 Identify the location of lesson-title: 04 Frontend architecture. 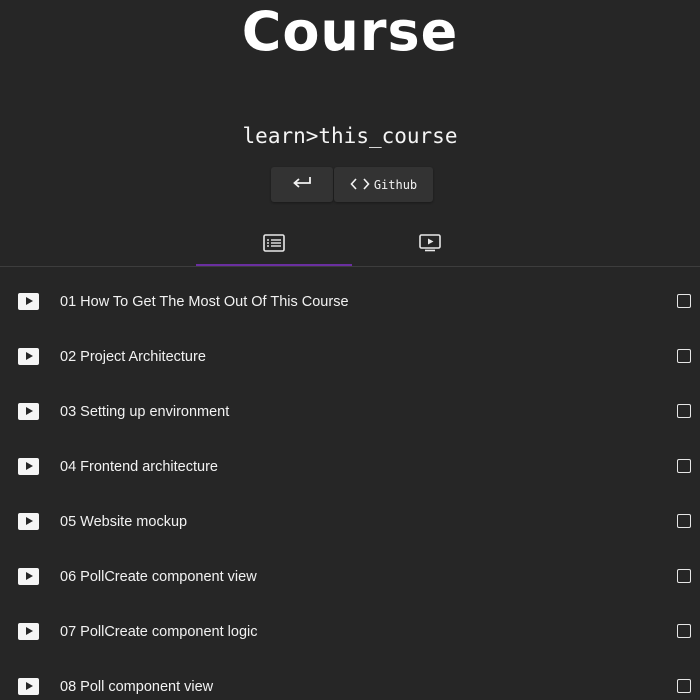
(139, 467).